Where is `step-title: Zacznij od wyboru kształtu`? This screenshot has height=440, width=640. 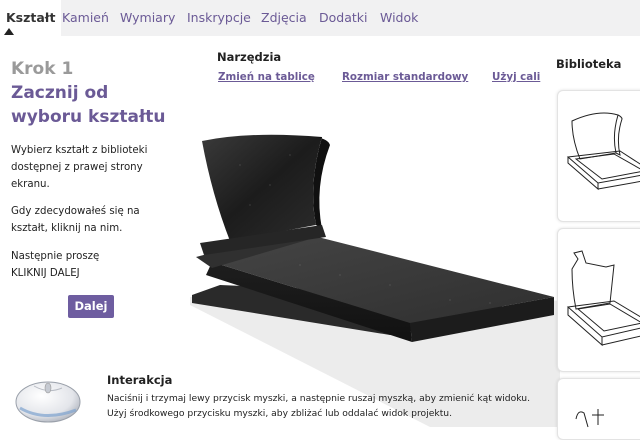
step-title: Zacznij od wyboru kształtu is located at coordinates (96, 105).